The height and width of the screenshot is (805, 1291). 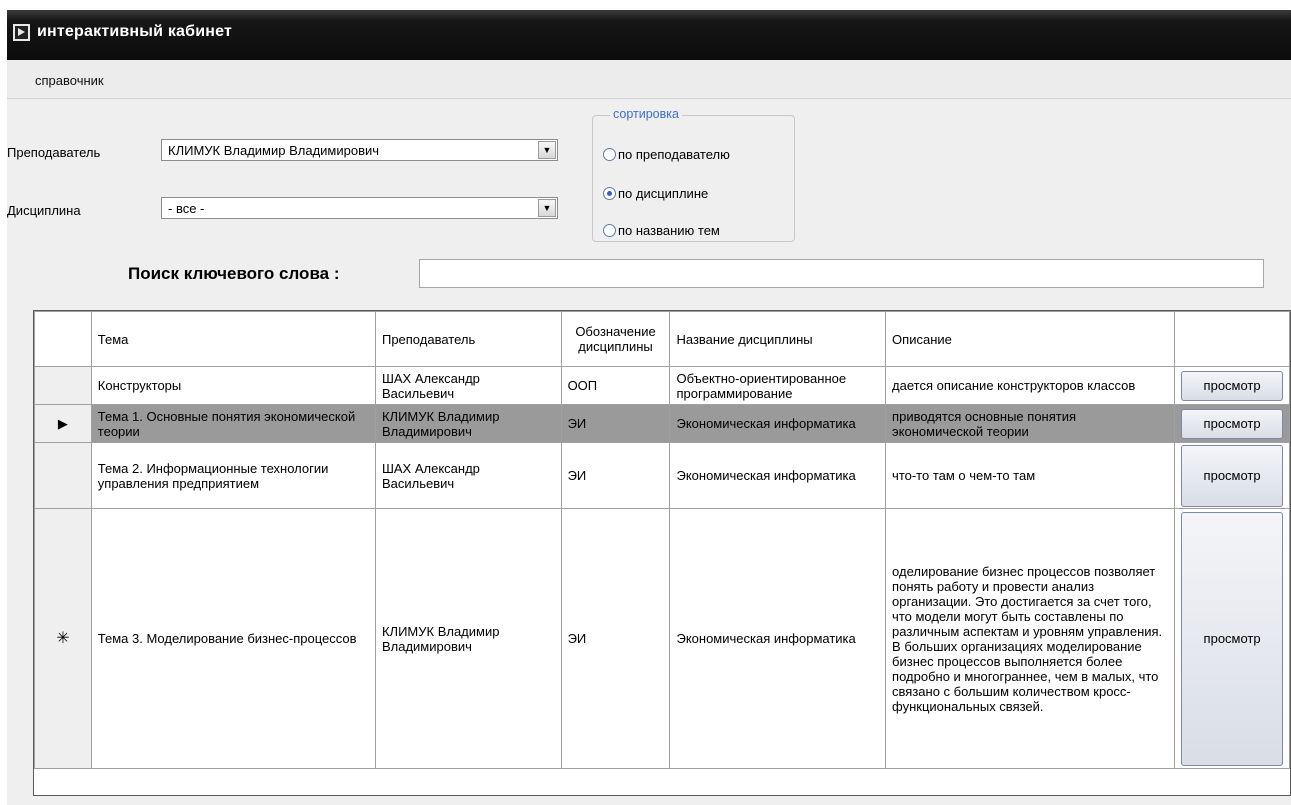 I want to click on teacher-value: КЛИМУК Владимир Владимирович, so click(x=274, y=150).